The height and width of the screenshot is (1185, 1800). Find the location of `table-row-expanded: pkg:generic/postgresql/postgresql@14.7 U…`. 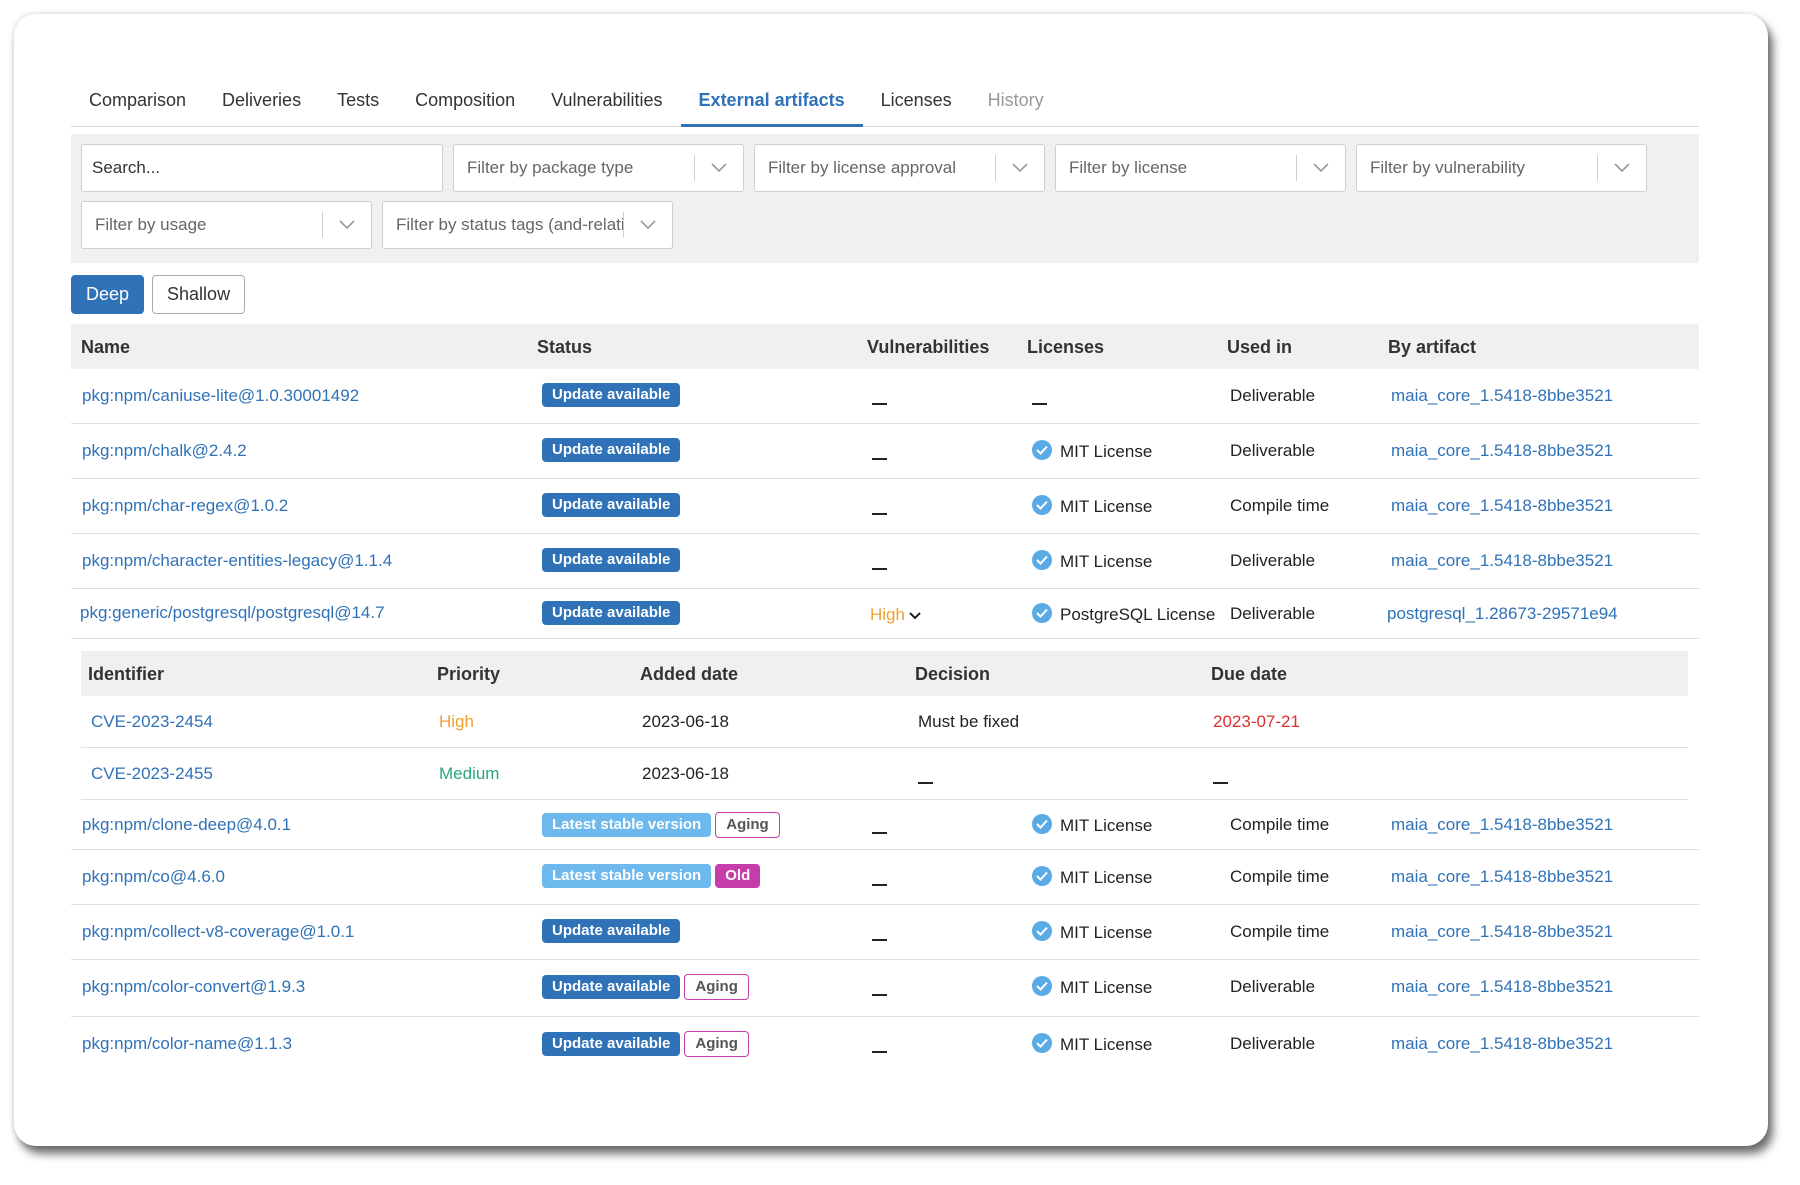

table-row-expanded: pkg:generic/postgresql/postgresql@14.7 U… is located at coordinates (885, 614).